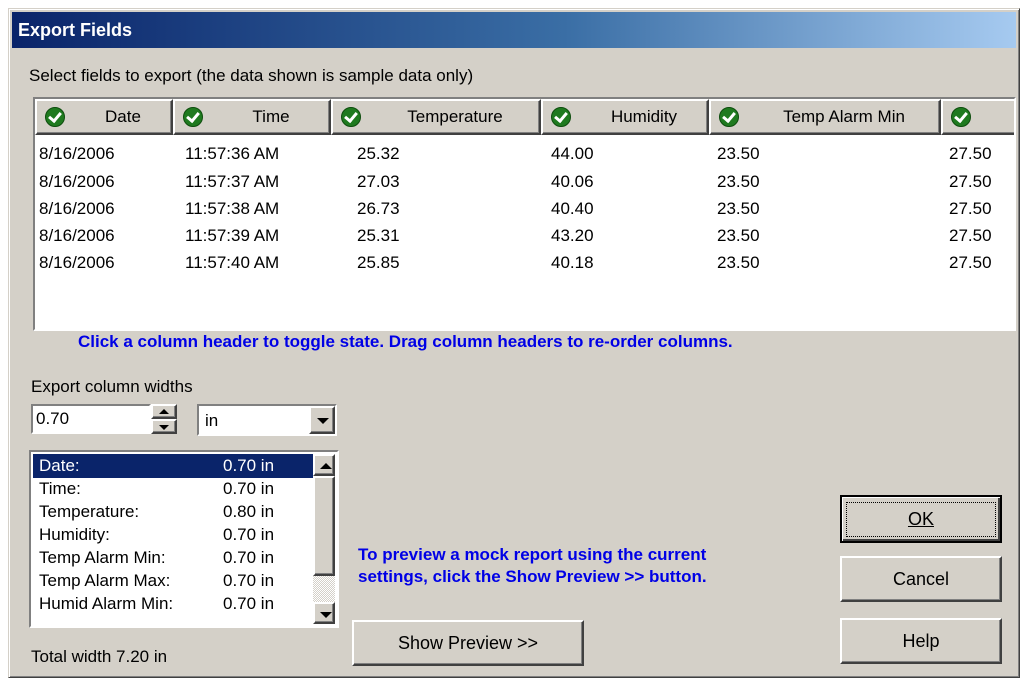  I want to click on list-item: Temp Alarm Max: 0.70 in, so click(175, 581).